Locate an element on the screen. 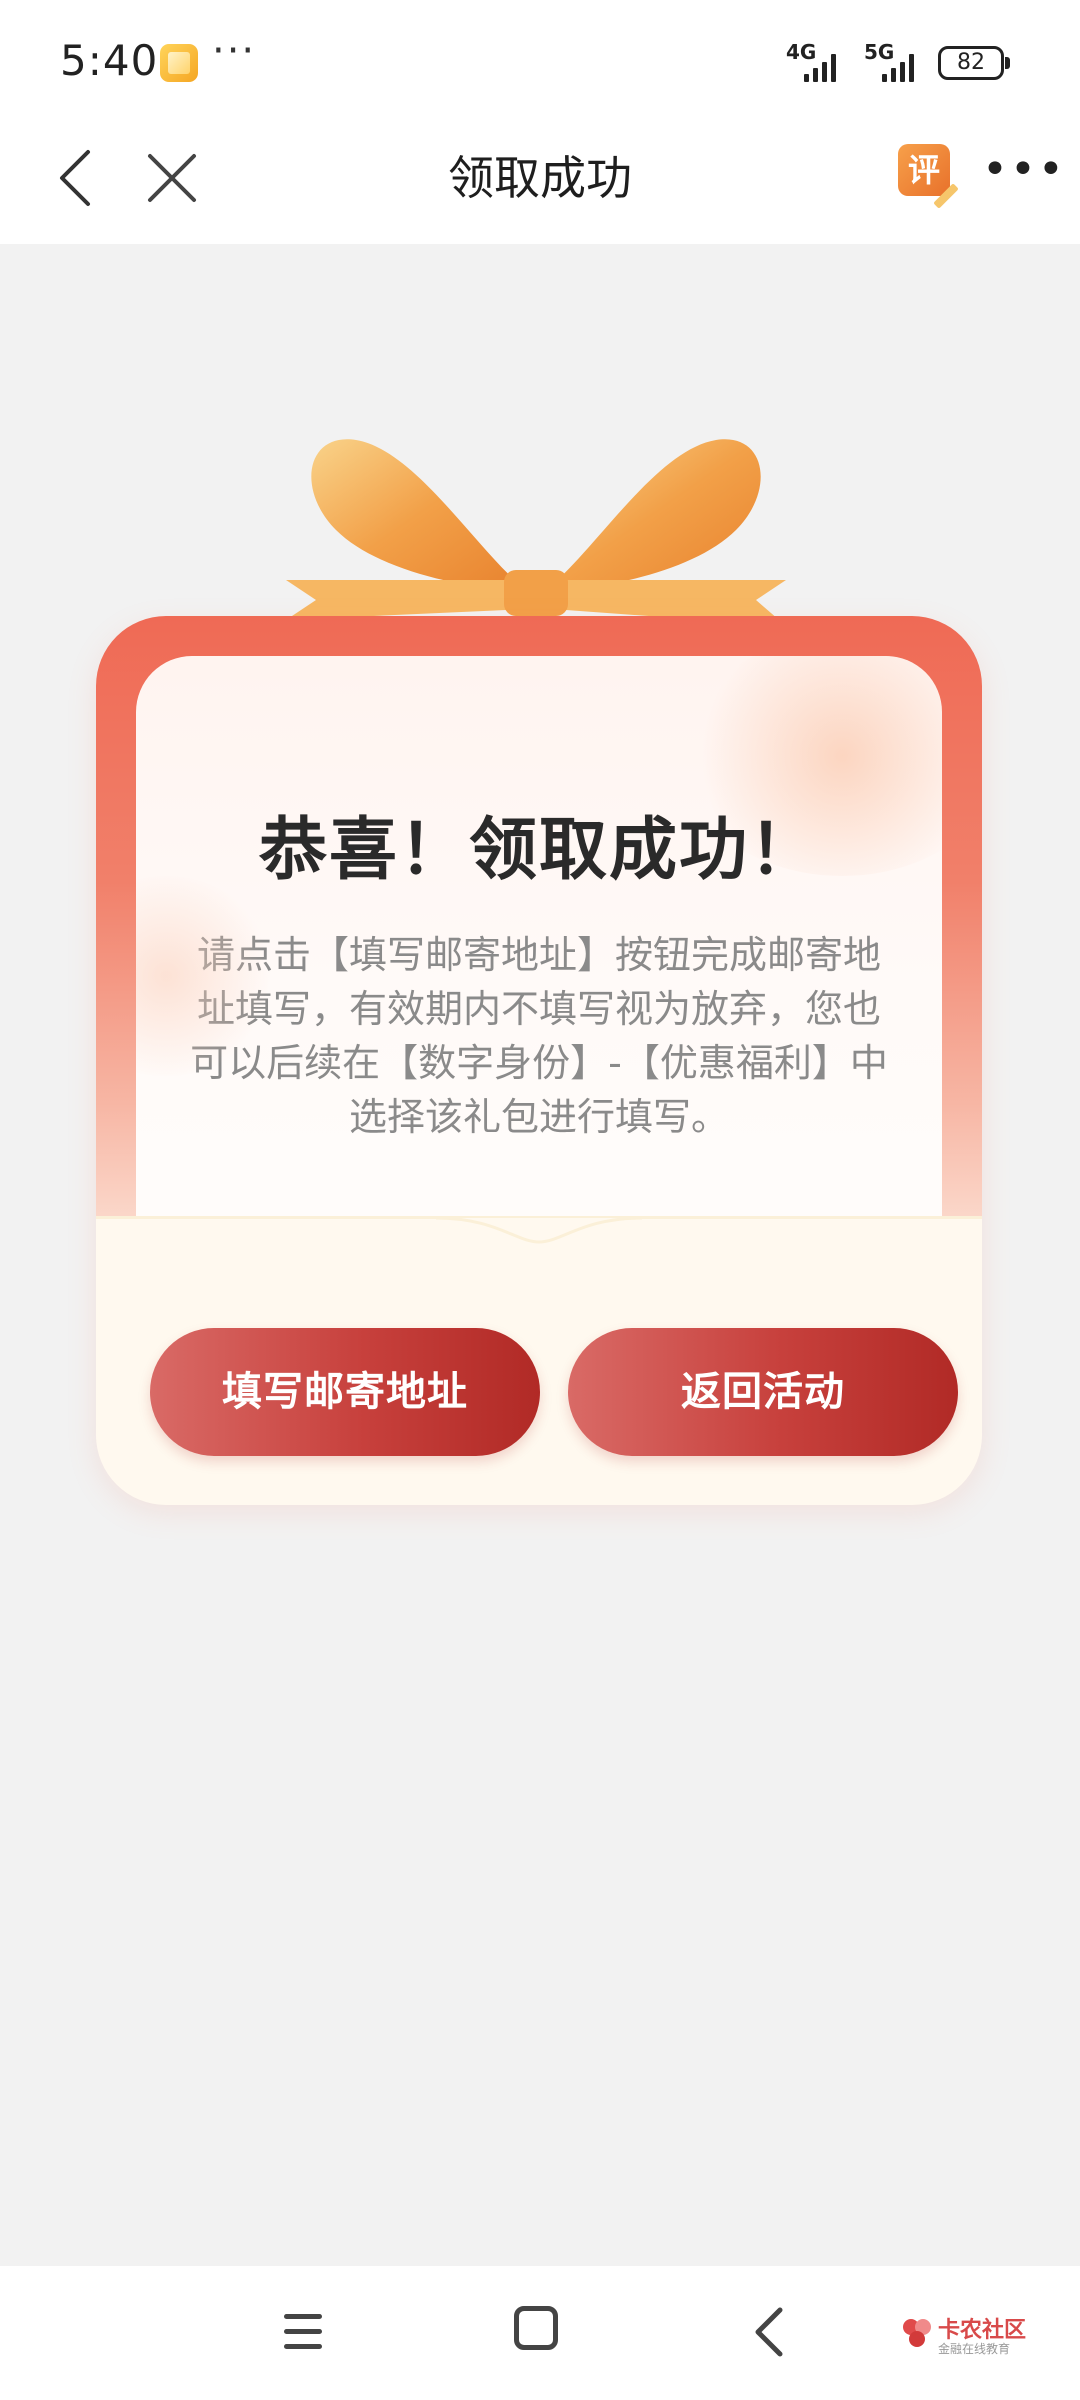 The width and height of the screenshot is (1080, 2400). home-icon is located at coordinates (536, 2328).